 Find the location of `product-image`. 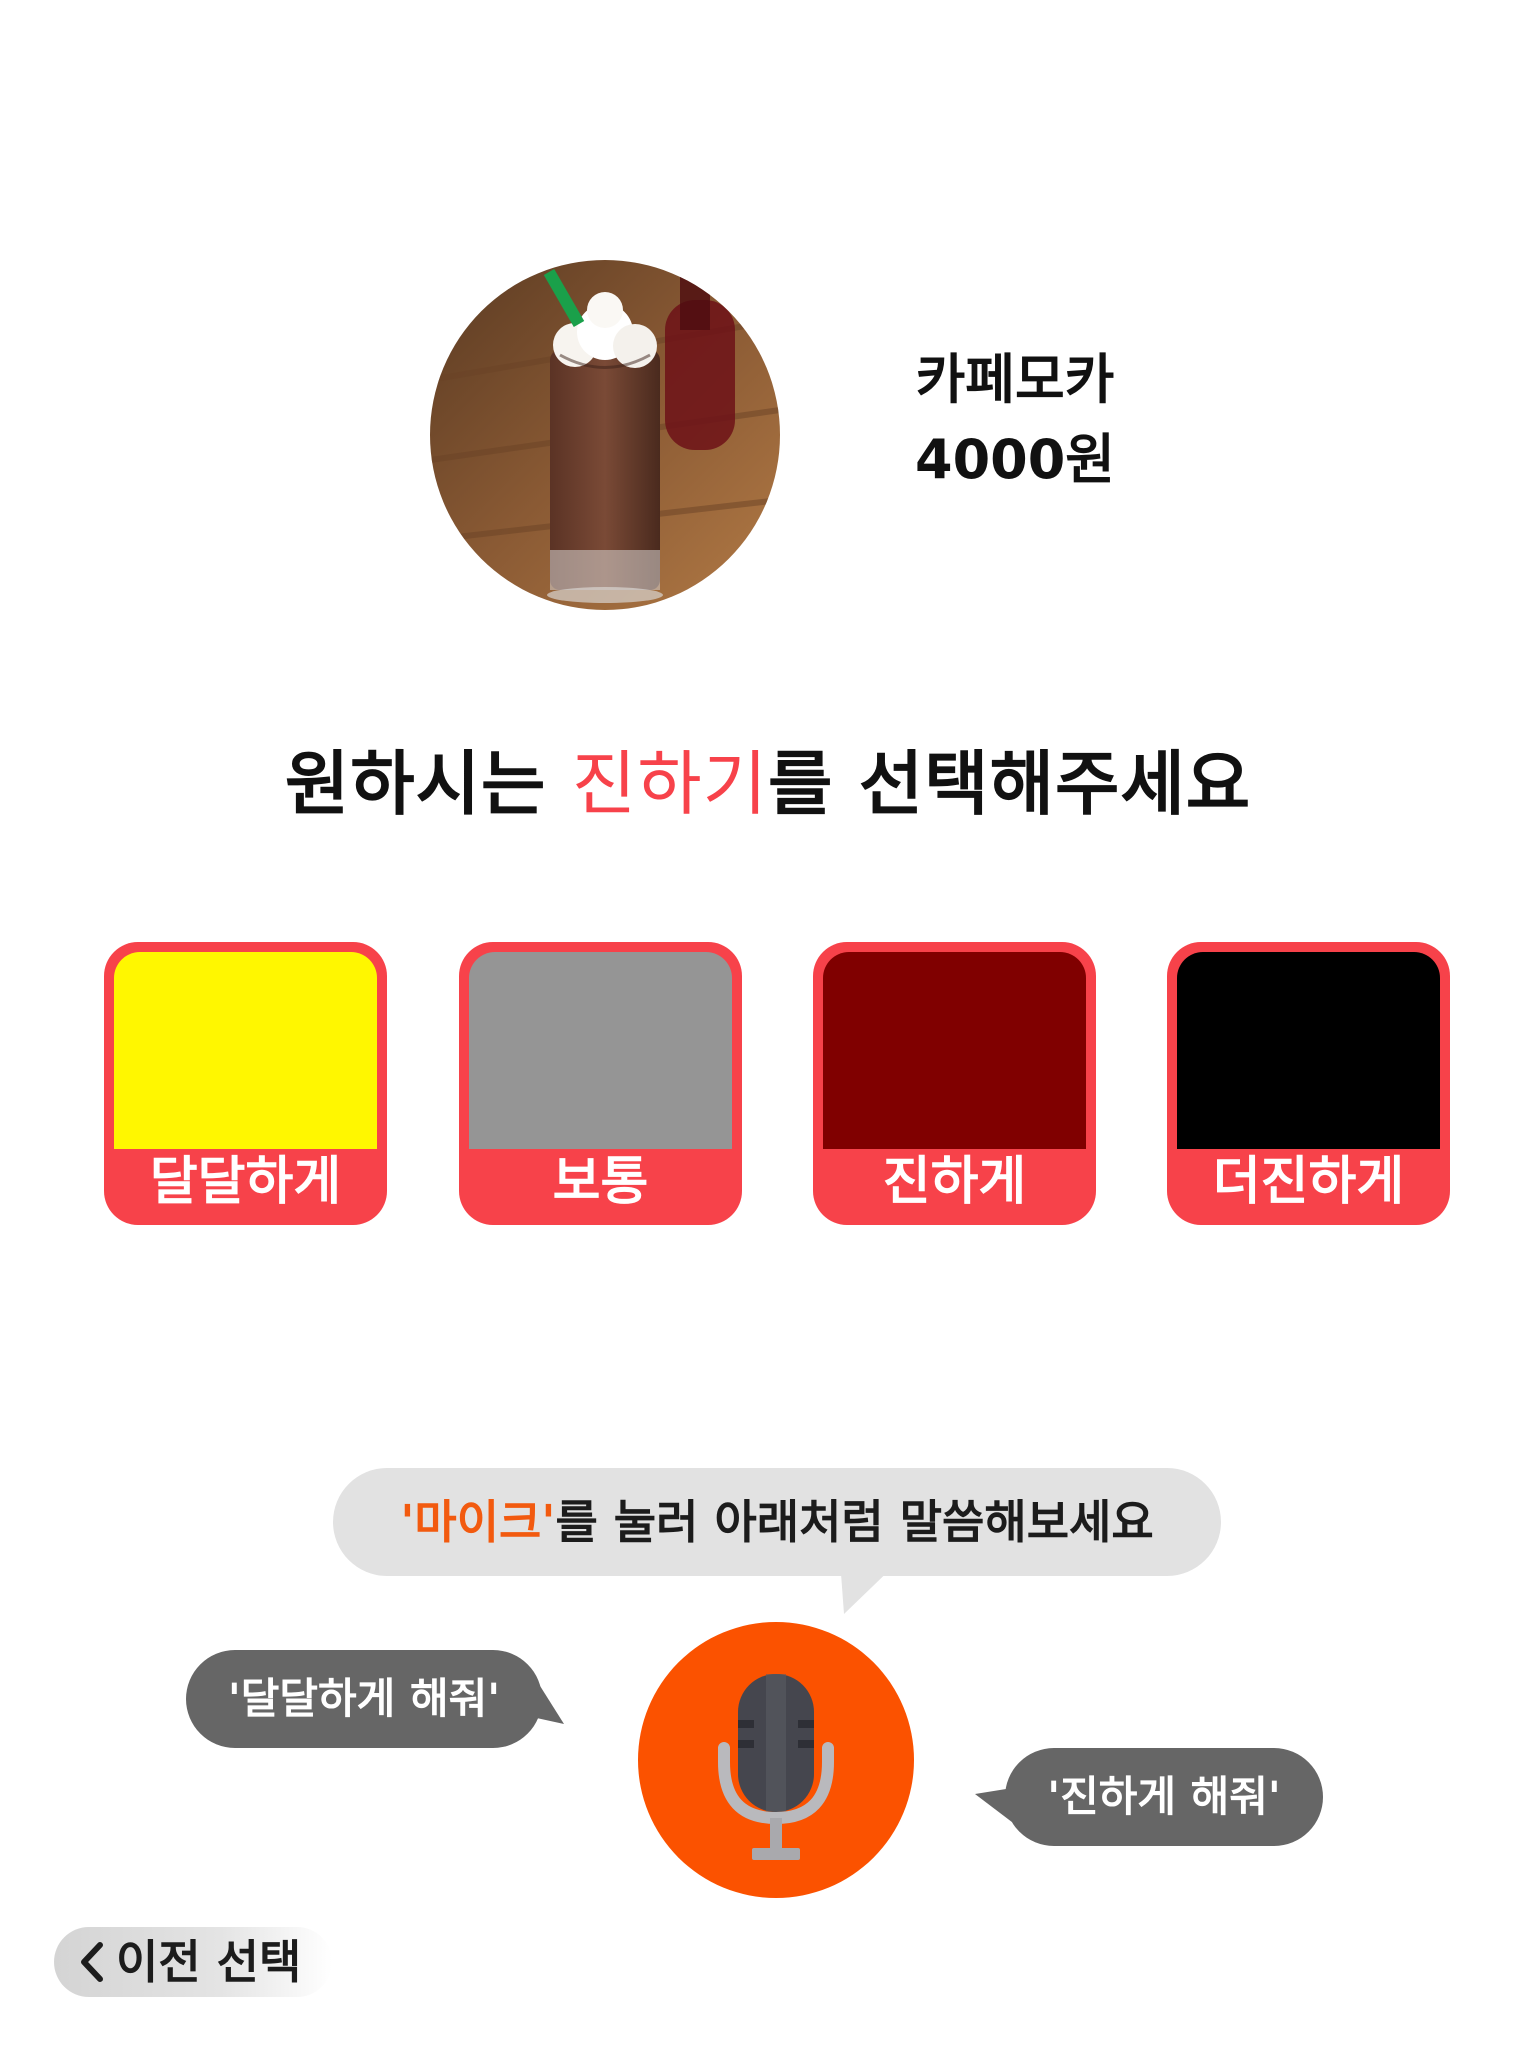

product-image is located at coordinates (605, 435).